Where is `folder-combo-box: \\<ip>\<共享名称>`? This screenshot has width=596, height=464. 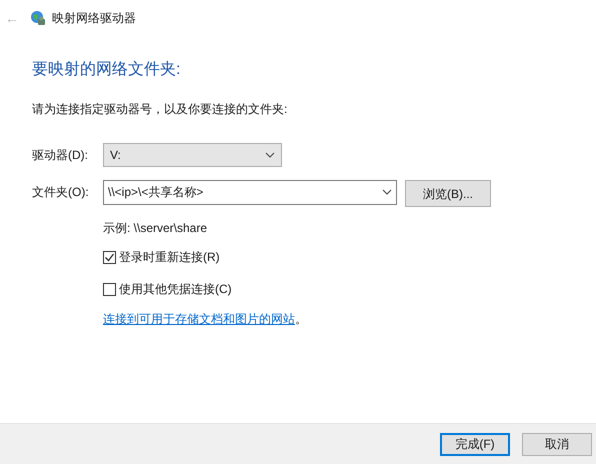 folder-combo-box: \\<ip>\<共享名称> is located at coordinates (250, 192).